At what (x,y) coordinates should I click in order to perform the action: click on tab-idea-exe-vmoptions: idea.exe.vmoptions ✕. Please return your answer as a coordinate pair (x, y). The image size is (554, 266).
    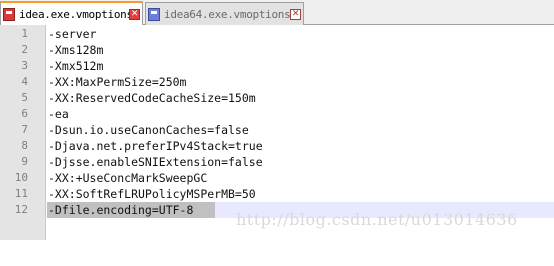
    Looking at the image, I should click on (71, 13).